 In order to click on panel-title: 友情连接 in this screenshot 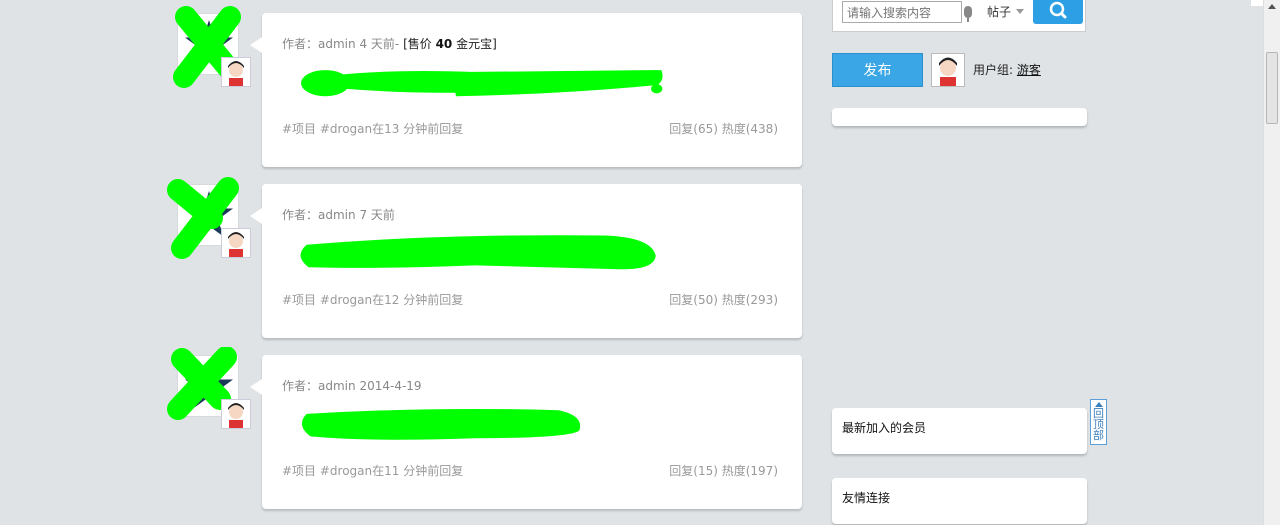, I will do `click(866, 498)`.